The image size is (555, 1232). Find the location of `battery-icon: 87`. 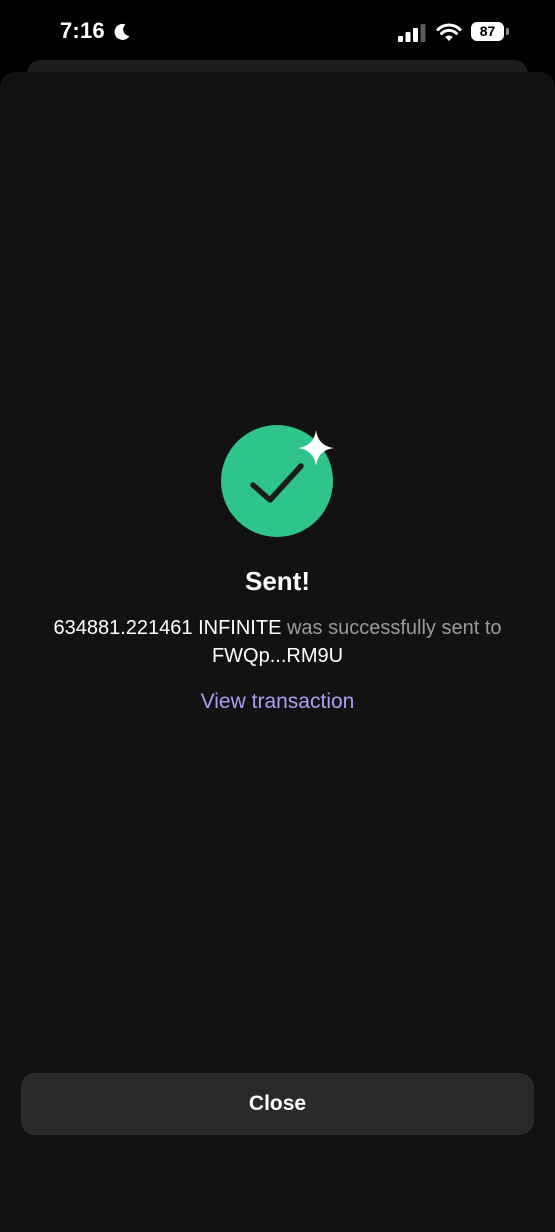

battery-icon: 87 is located at coordinates (491, 32).